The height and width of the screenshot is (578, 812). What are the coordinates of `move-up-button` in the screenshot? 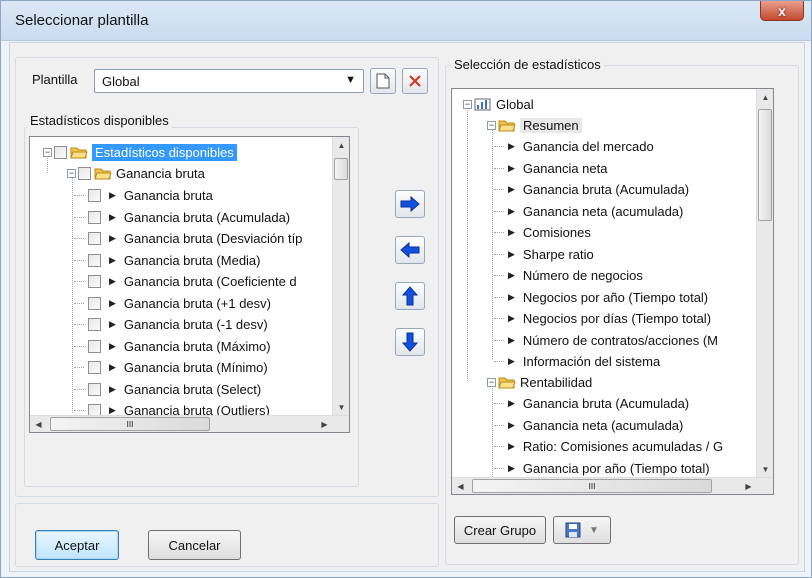 It's located at (410, 296).